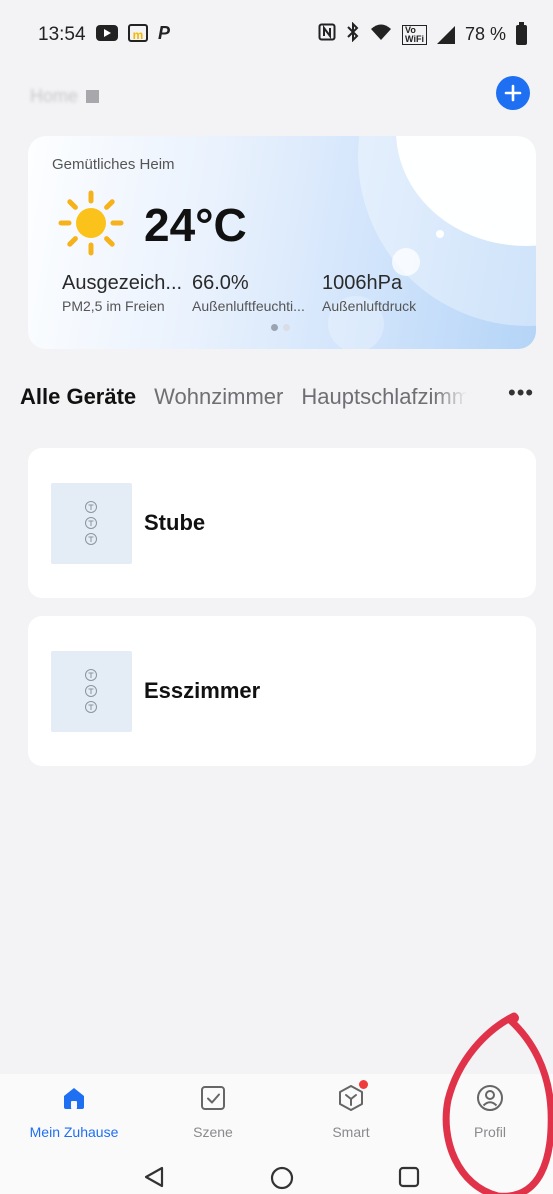  I want to click on page-dot-active, so click(274, 327).